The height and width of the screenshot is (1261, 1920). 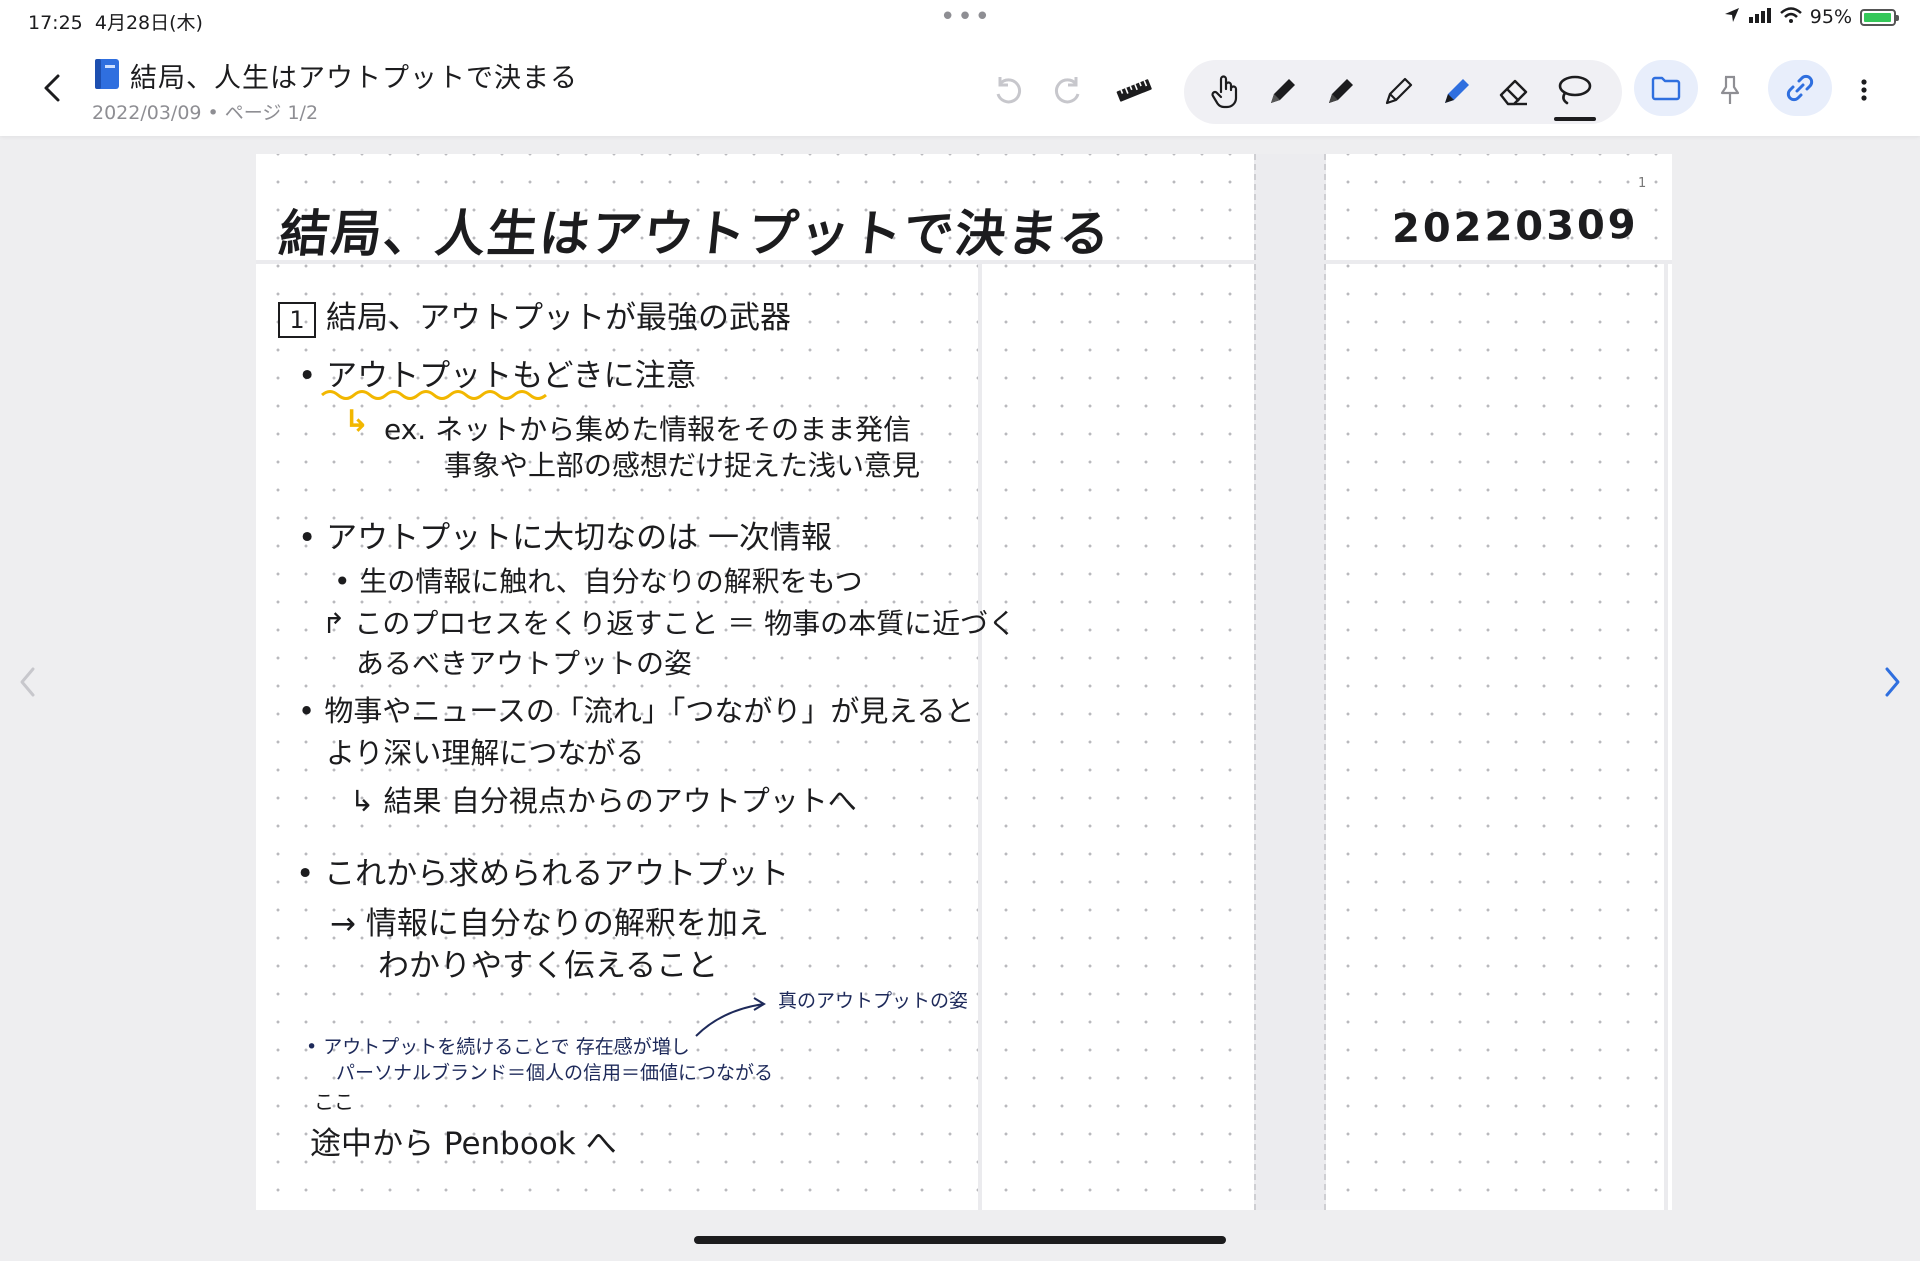 I want to click on page-number: 1, so click(x=1642, y=183).